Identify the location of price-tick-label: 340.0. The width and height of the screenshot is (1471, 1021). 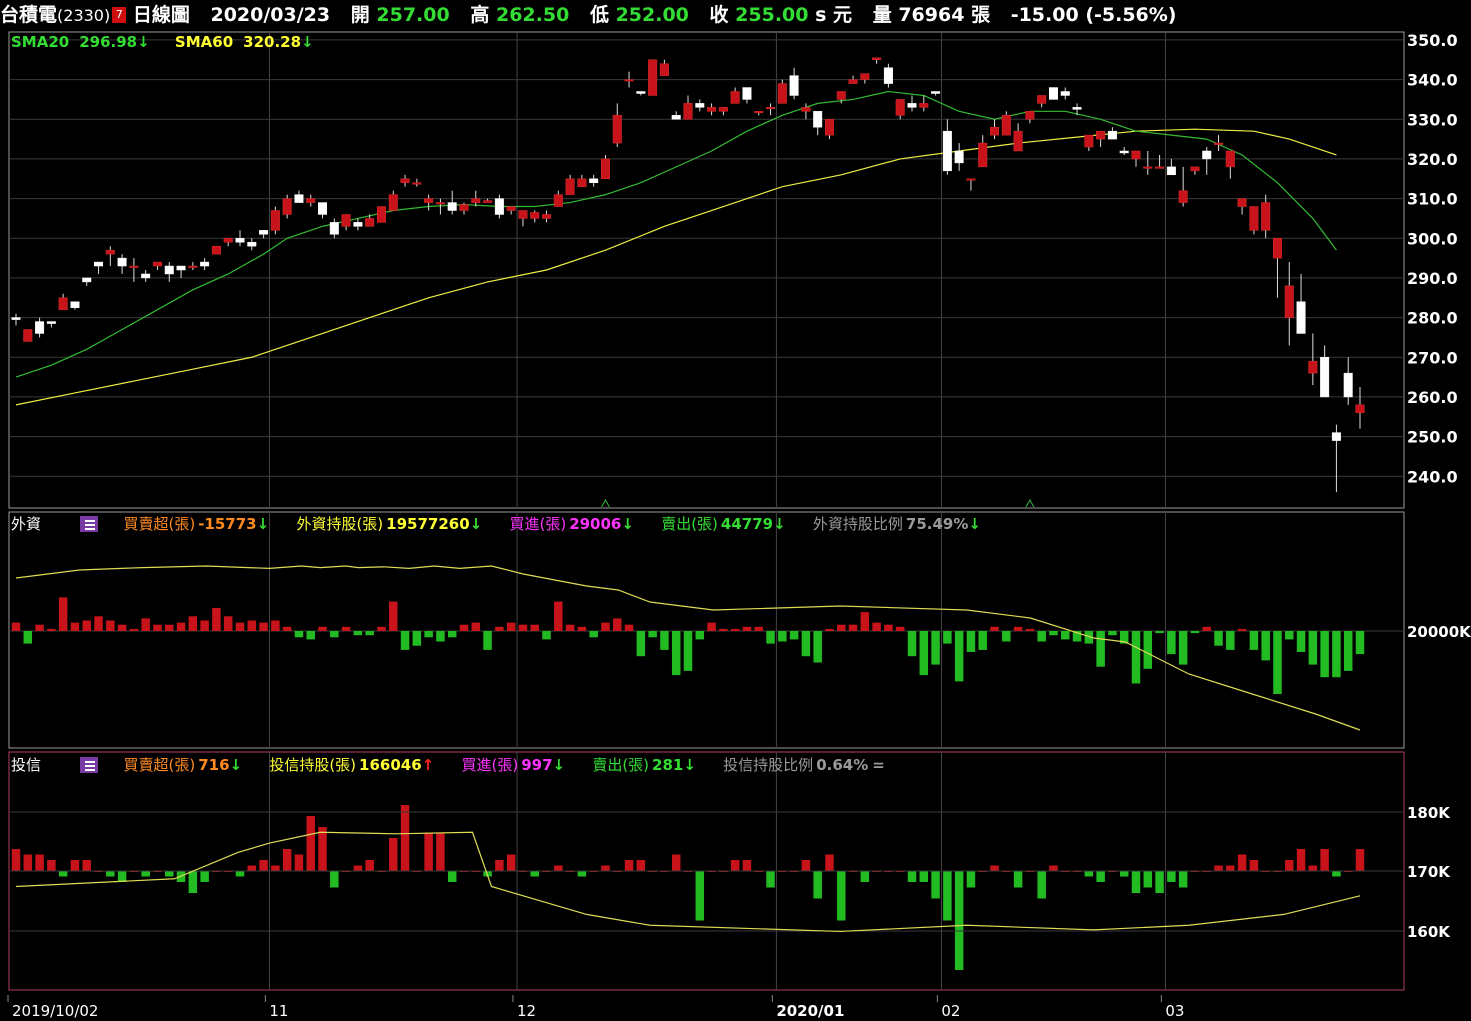
(1432, 80).